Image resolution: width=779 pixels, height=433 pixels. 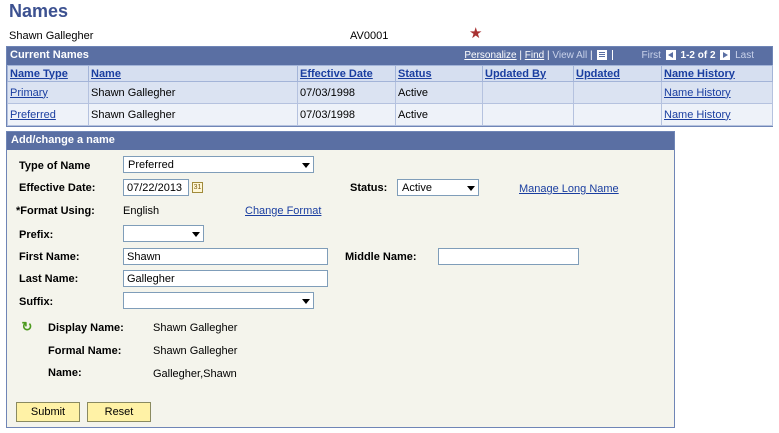 I want to click on download-icon, so click(x=602, y=55).